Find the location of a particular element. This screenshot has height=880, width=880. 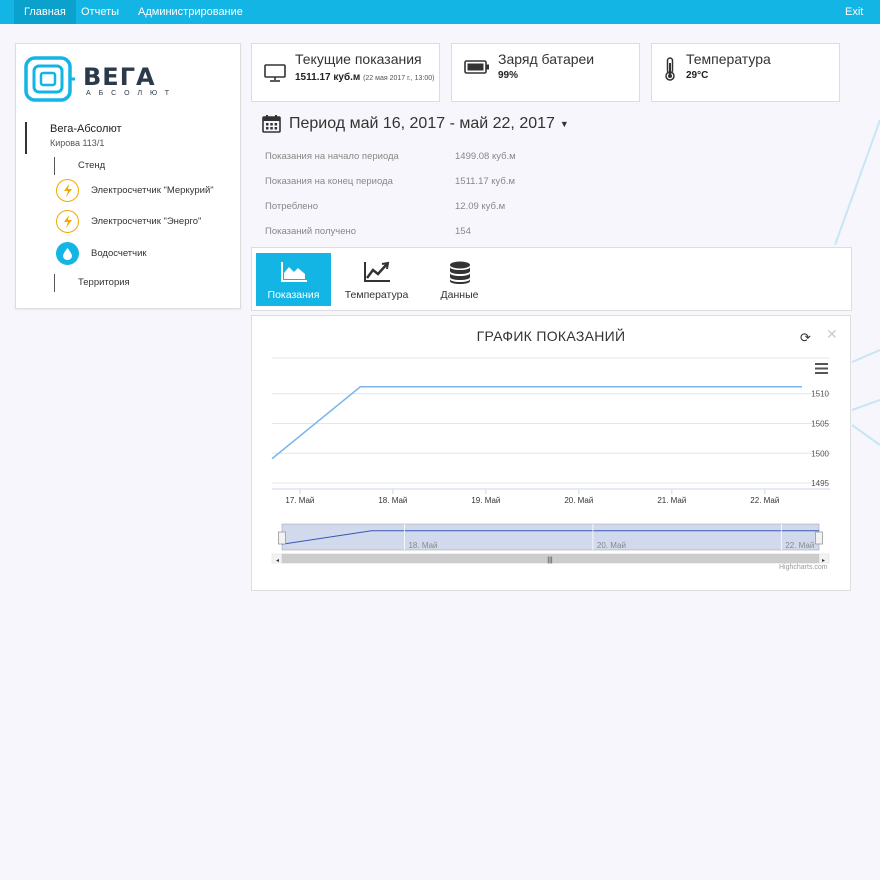

x-tick-label: 22. Май is located at coordinates (764, 500).